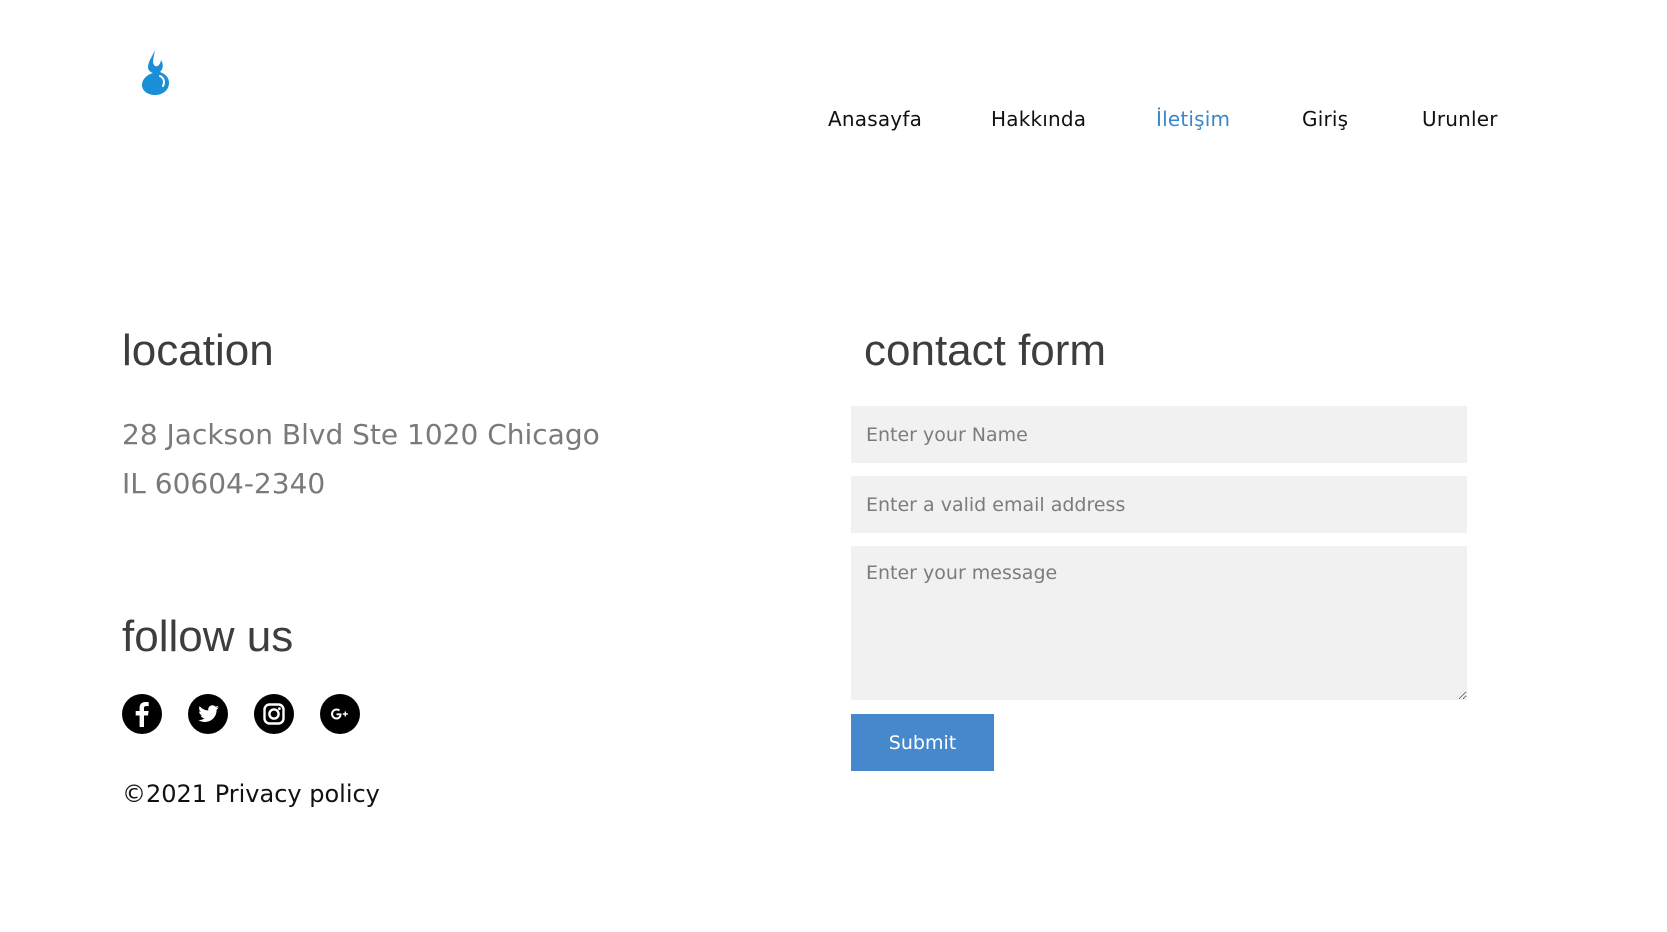 The width and height of the screenshot is (1667, 932). I want to click on twitter-icon, so click(208, 714).